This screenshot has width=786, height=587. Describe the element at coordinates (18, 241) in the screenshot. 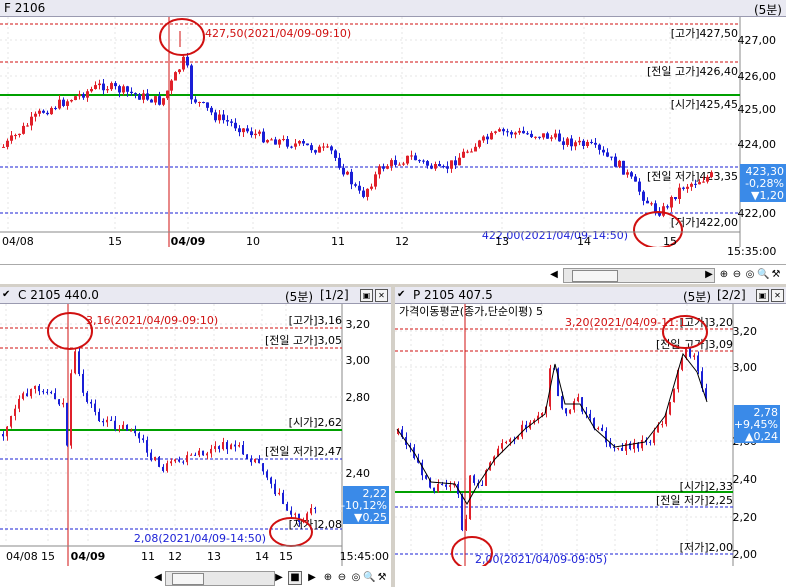

I see `x-tick-label: 04/08` at that location.